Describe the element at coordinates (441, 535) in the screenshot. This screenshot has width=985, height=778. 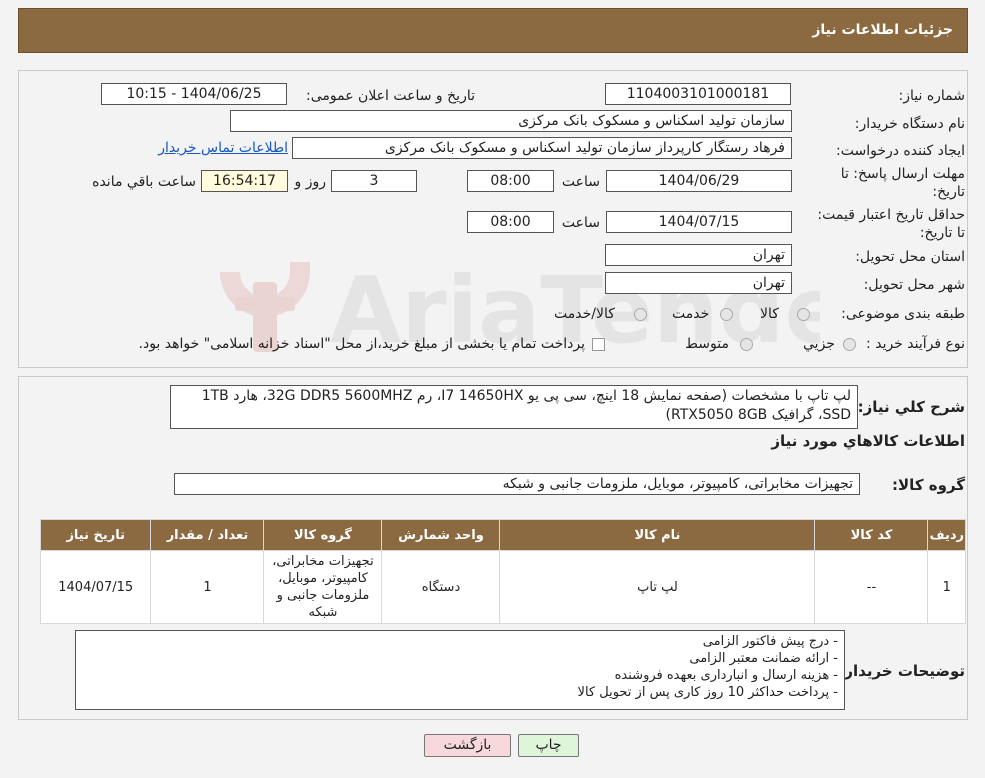
I see `col-unit-header: واحد شمارش` at that location.